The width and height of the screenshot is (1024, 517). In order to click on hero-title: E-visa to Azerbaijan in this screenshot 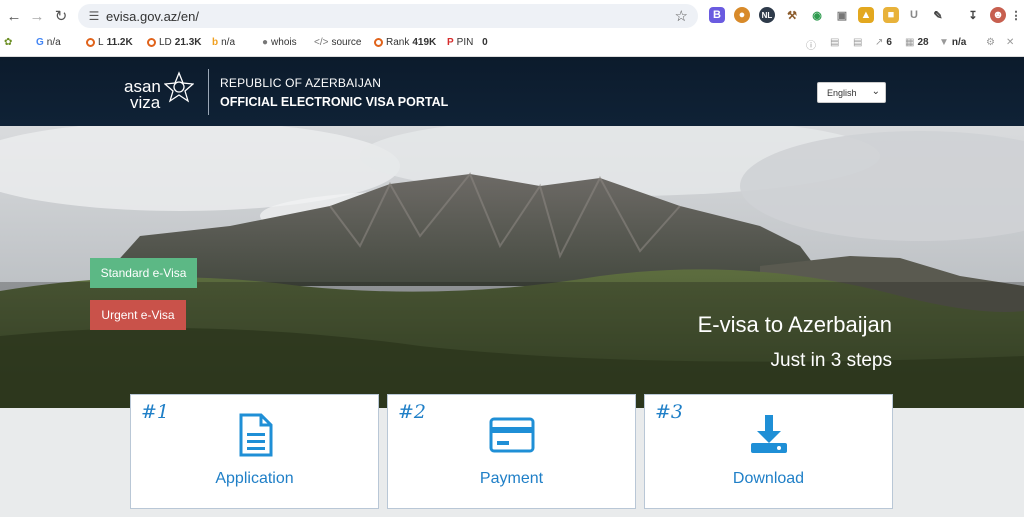, I will do `click(794, 324)`.